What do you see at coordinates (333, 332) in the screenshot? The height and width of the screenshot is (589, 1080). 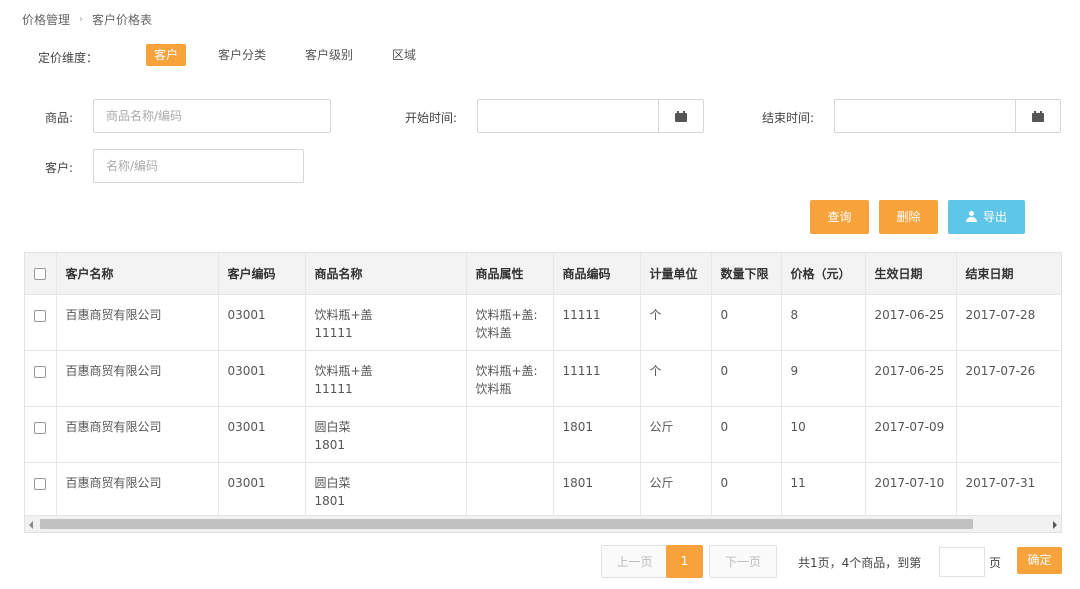 I see `product-number: 11111` at bounding box center [333, 332].